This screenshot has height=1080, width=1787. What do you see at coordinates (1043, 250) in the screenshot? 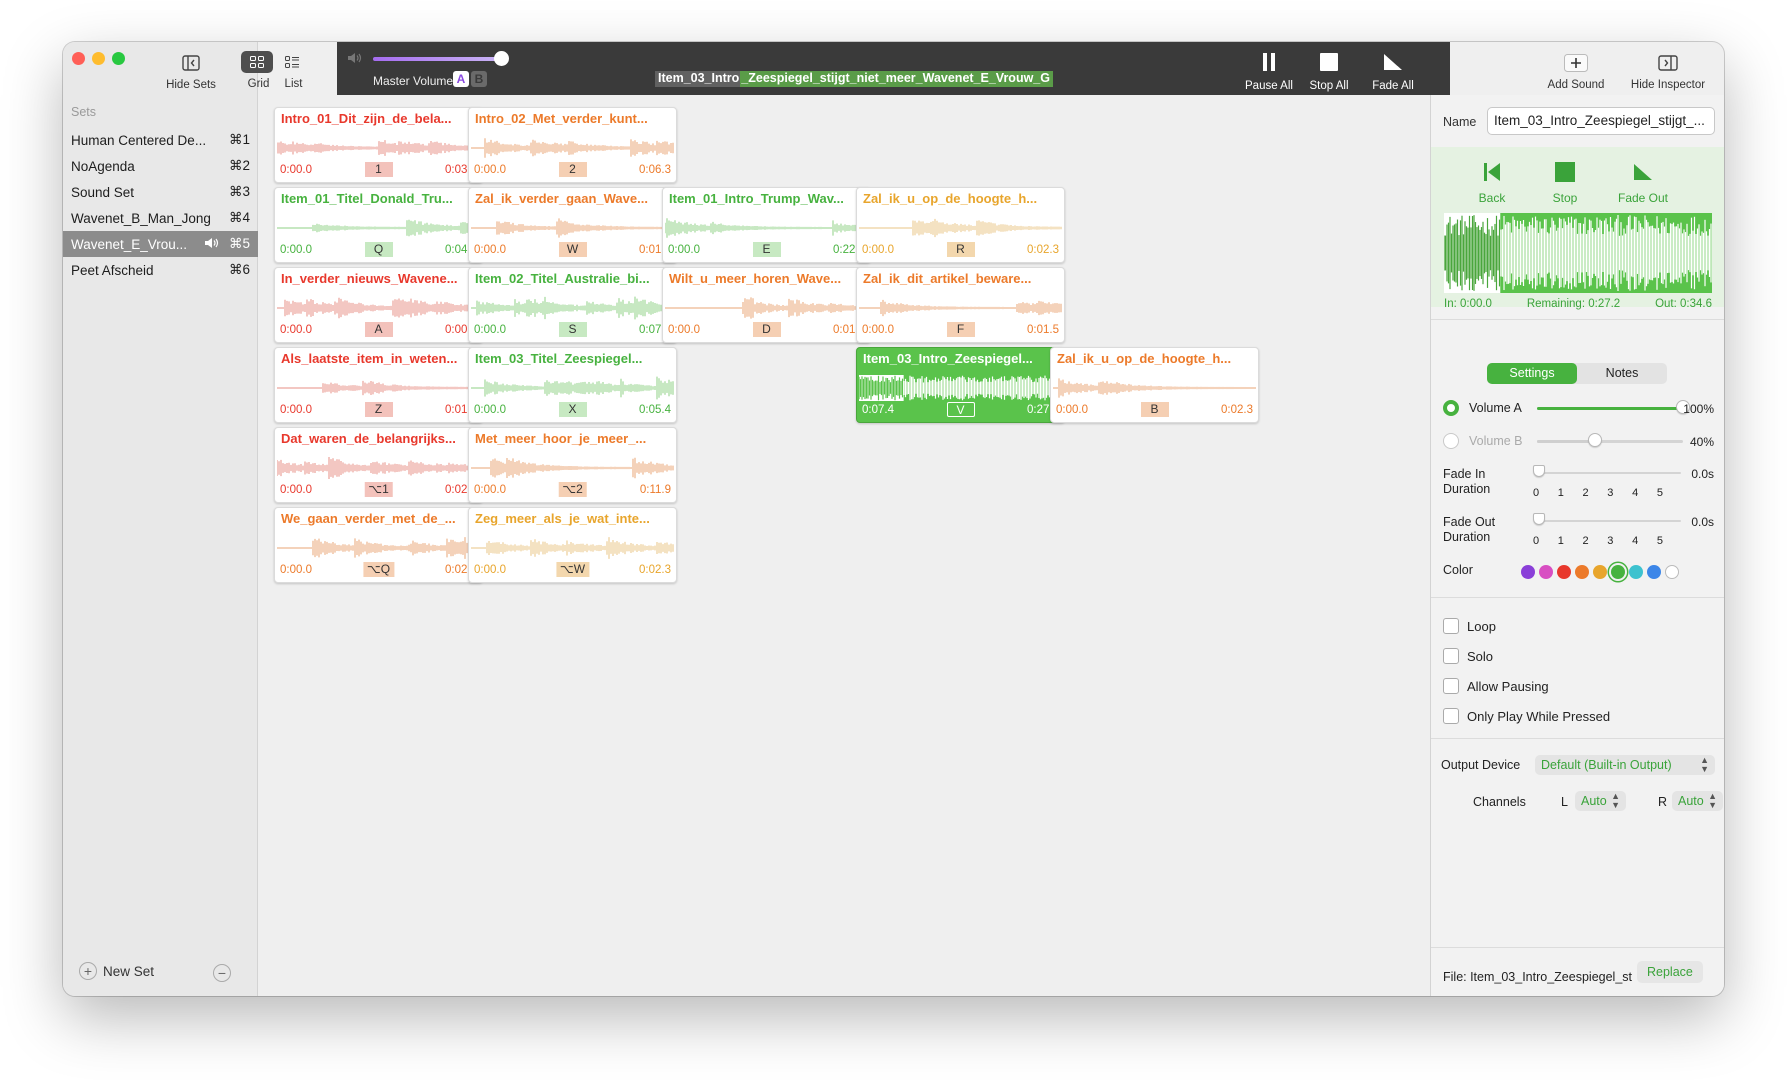
I see `sound-time-out: 0:02.3` at bounding box center [1043, 250].